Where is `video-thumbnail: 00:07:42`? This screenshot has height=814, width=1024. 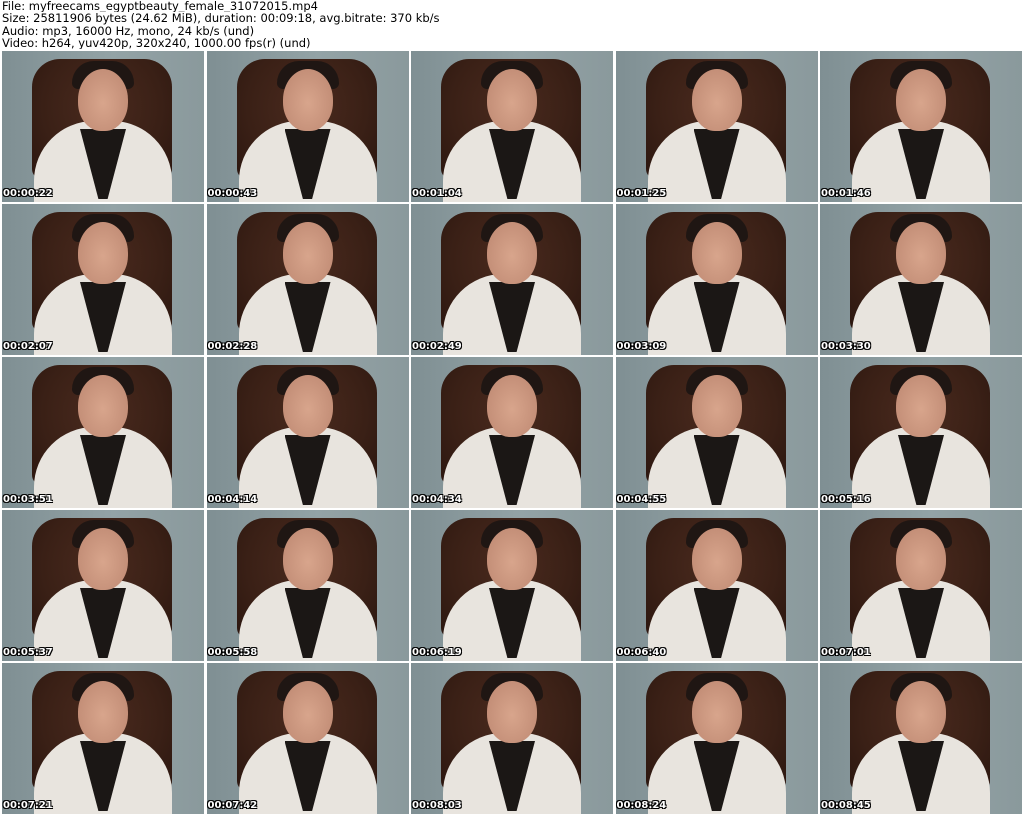
video-thumbnail: 00:07:42 is located at coordinates (307, 738).